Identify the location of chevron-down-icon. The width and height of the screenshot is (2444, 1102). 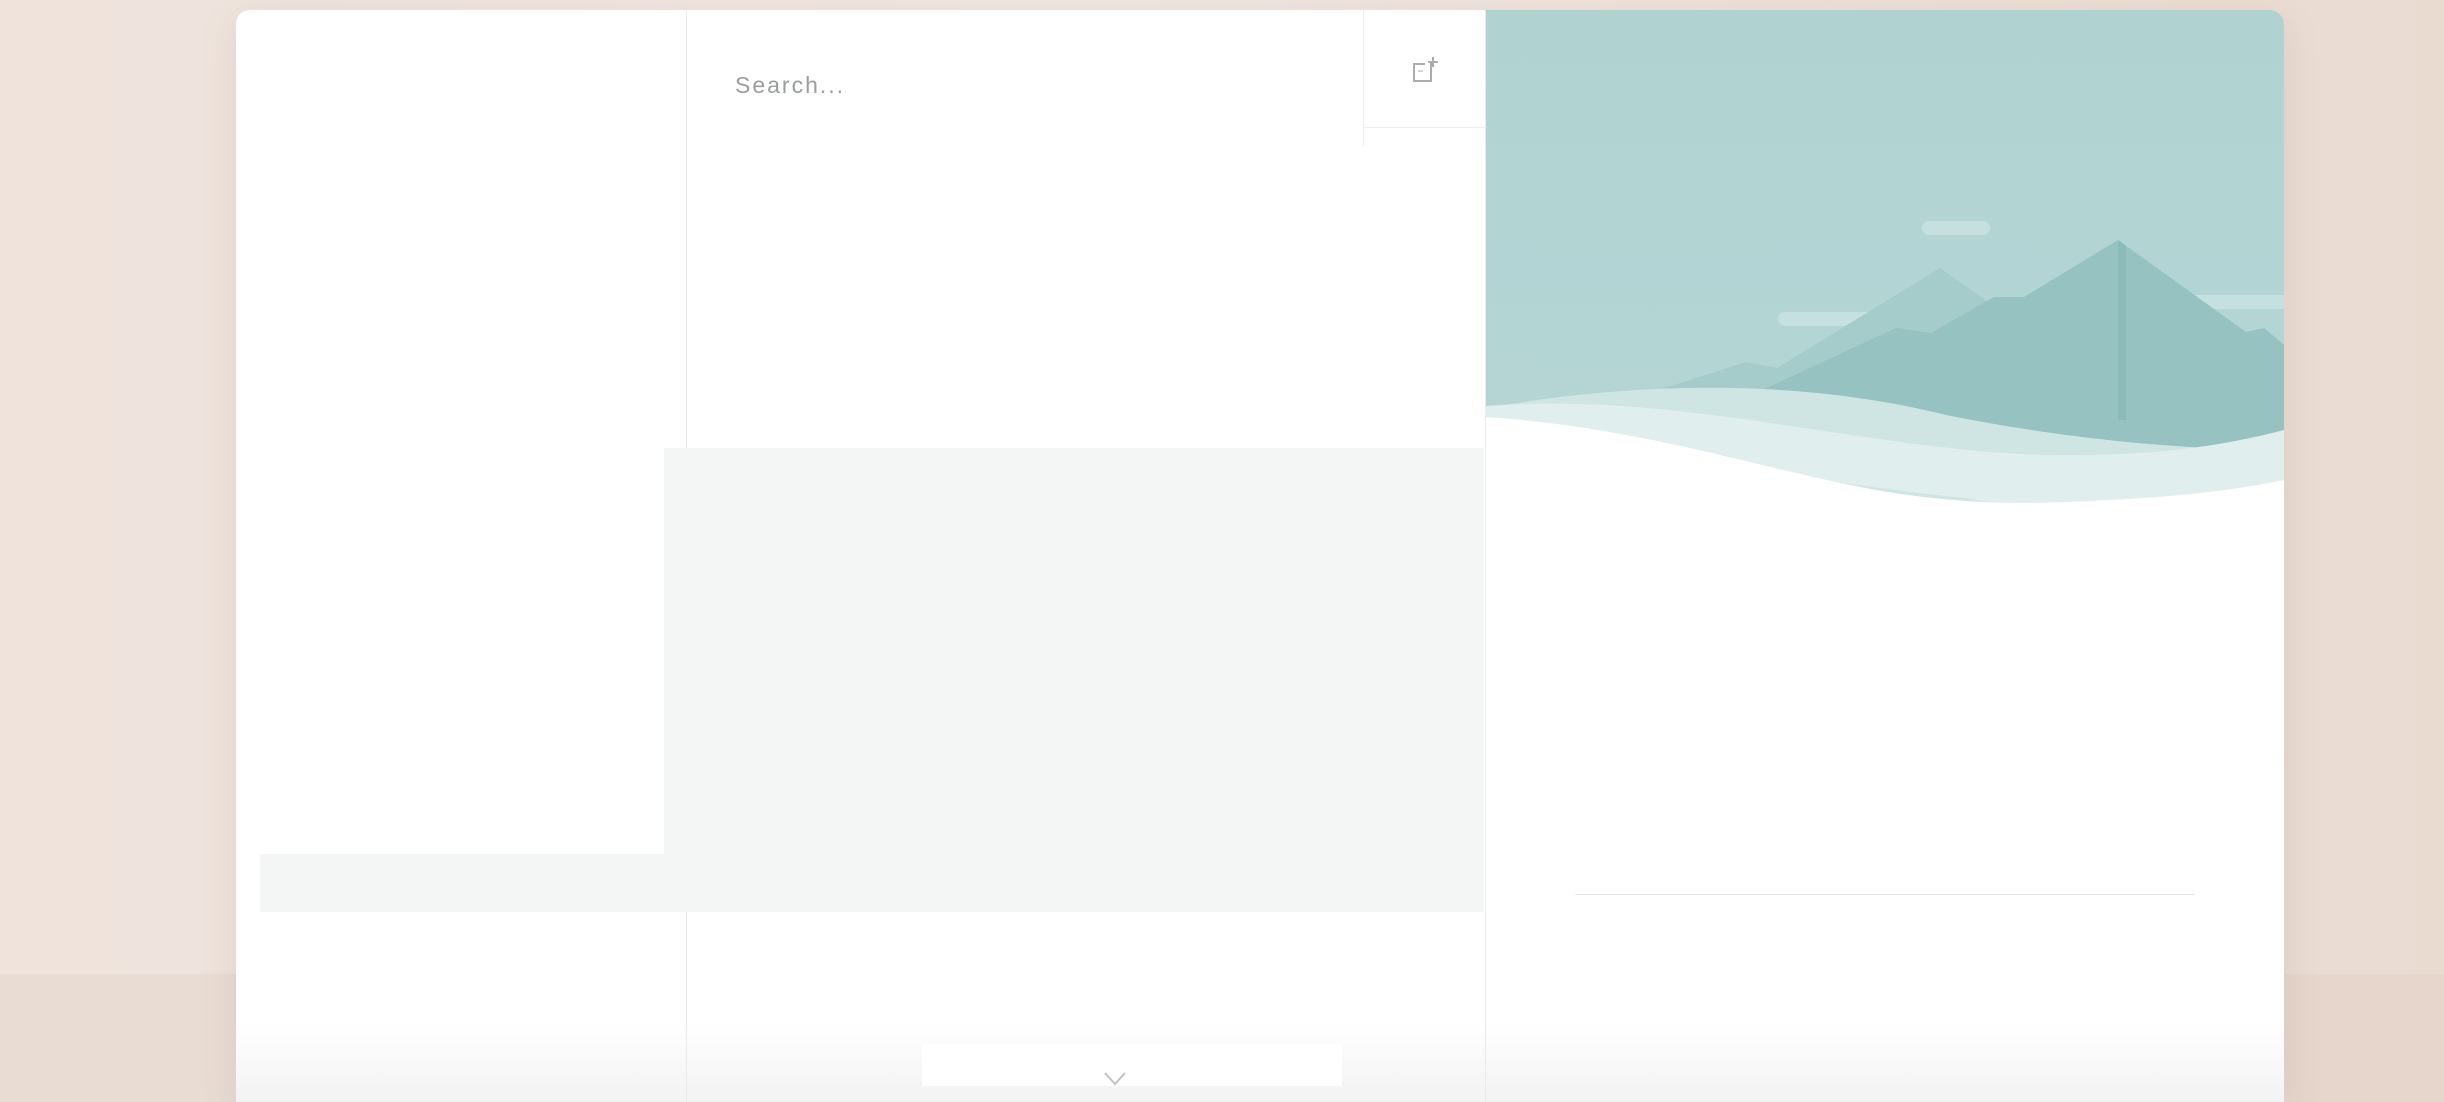
(1115, 1079).